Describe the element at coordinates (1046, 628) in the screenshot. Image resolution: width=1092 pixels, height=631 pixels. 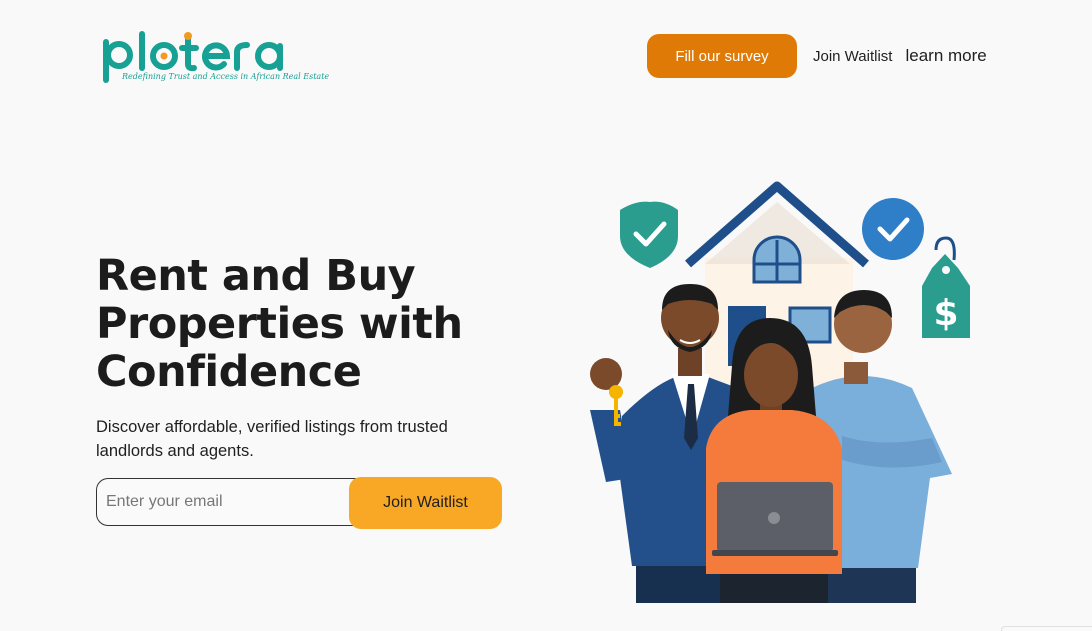
I see `corner-widget` at that location.